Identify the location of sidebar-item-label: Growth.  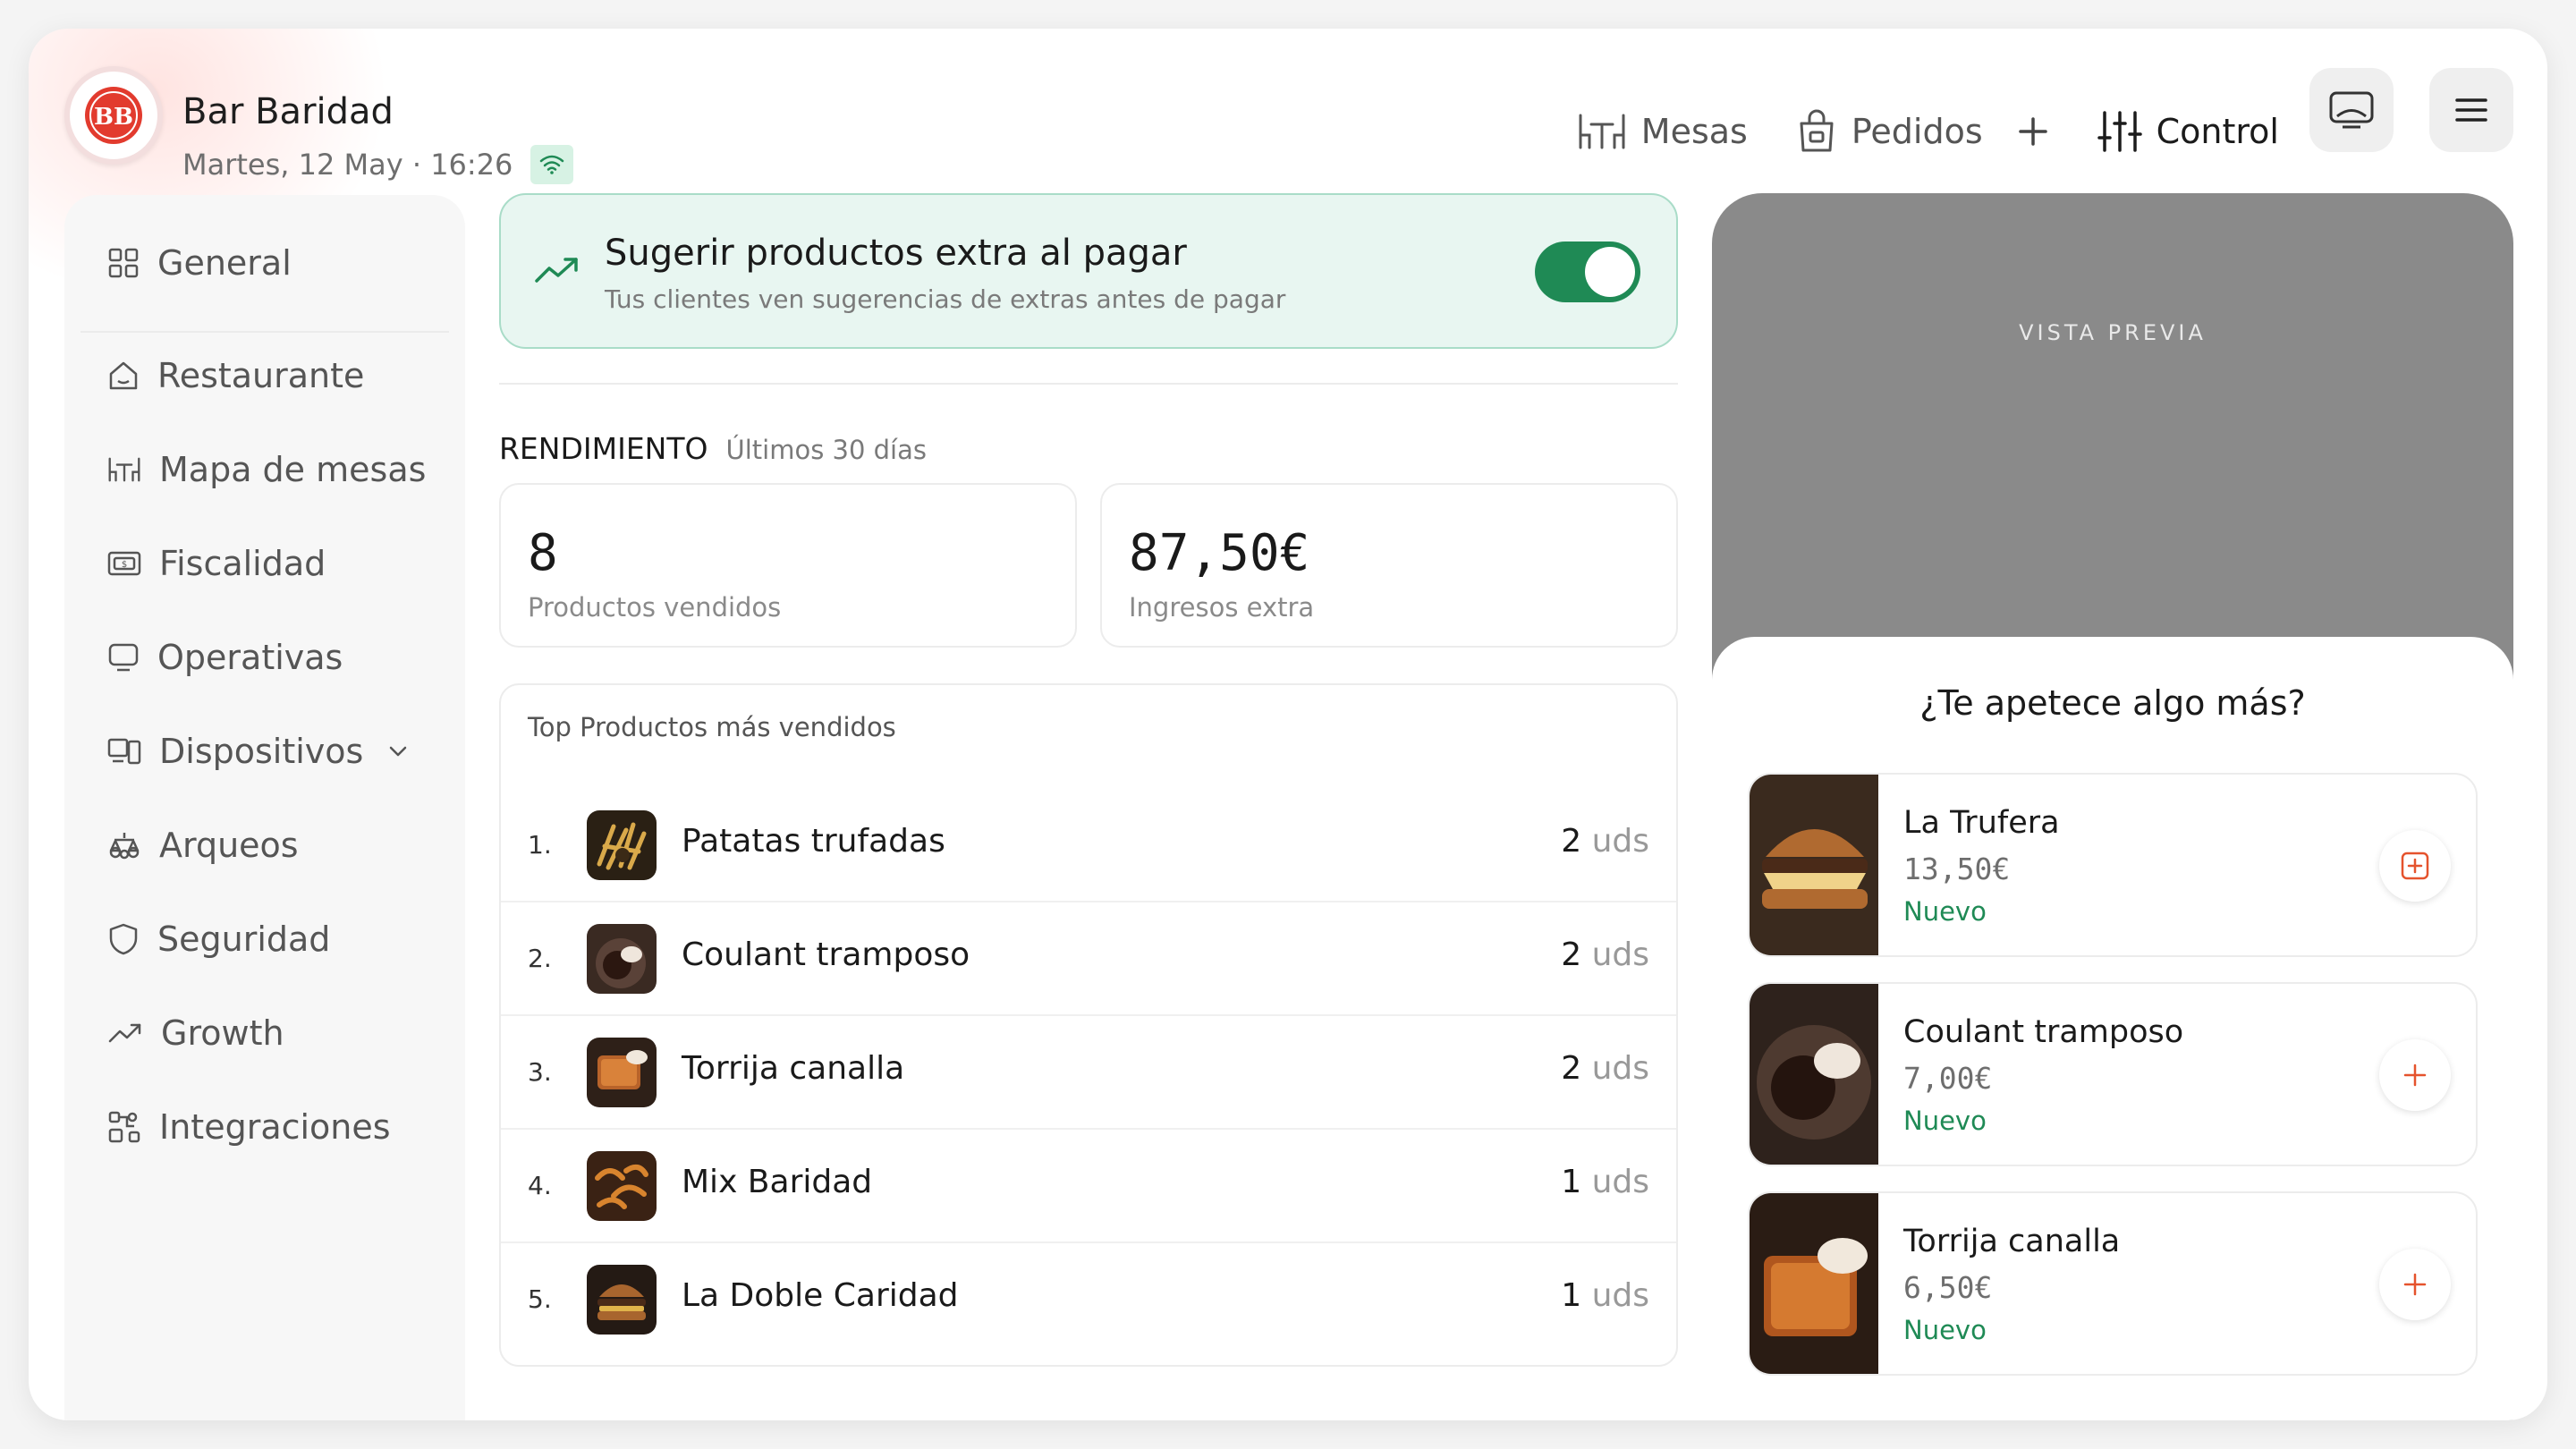
(222, 1033).